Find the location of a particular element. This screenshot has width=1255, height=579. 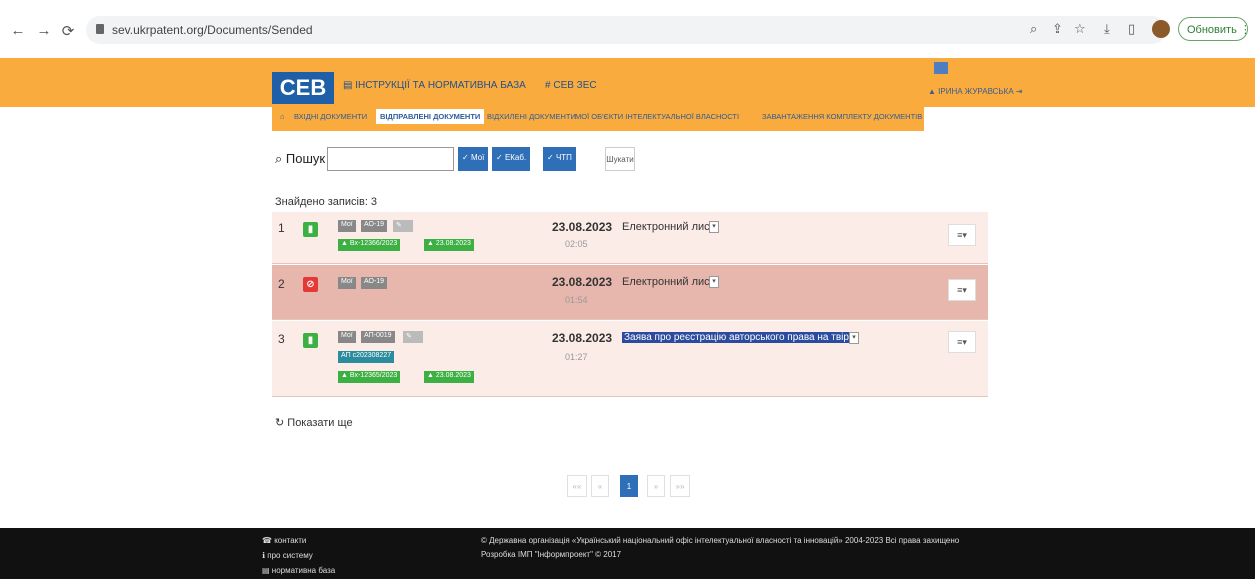

tab-upload: ЗАВАНТАЖЕННЯ КОМПЛЕКТУ ДОКУМЕНТІВ is located at coordinates (842, 116).